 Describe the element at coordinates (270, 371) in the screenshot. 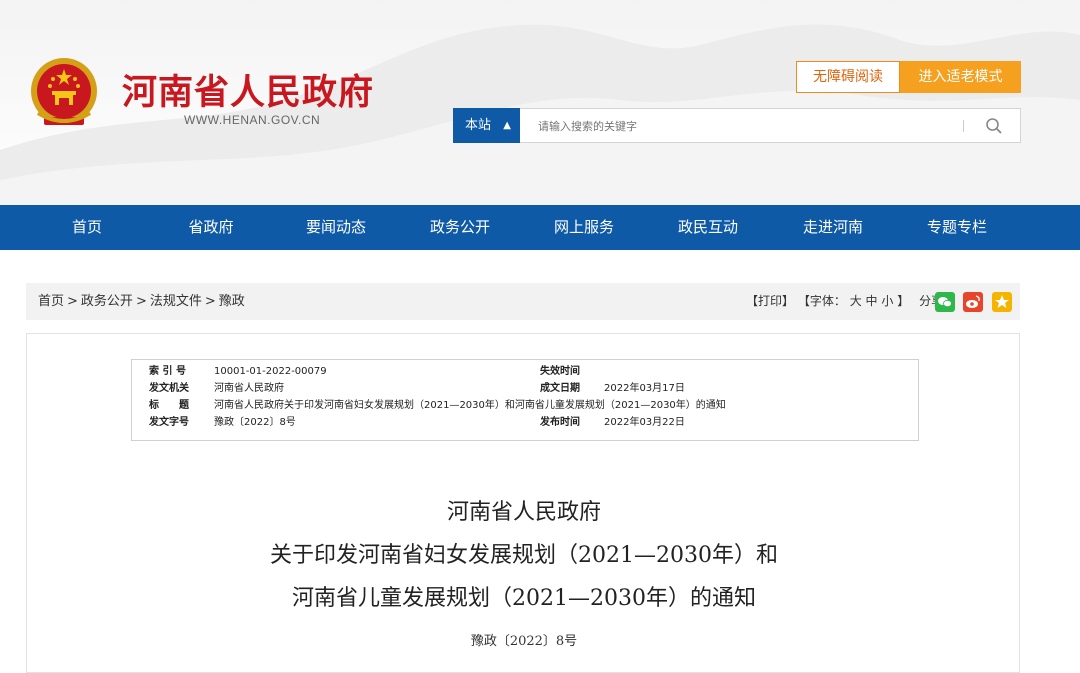

I see `index-number-value: 10001-01-2022-00079` at that location.